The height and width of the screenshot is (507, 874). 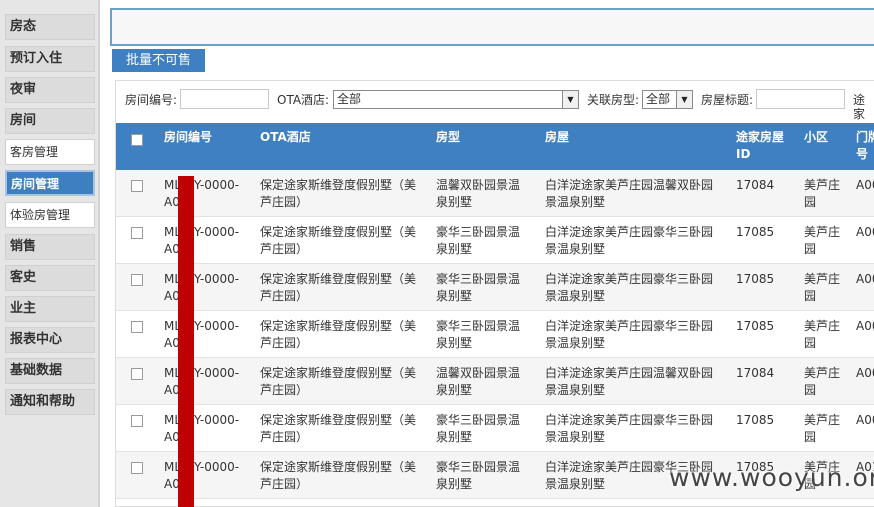 What do you see at coordinates (495, 146) in the screenshot?
I see `table-header: 房间编号 OTA酒店 房型 房屋 途家房屋 ID 小区 门牌 号` at bounding box center [495, 146].